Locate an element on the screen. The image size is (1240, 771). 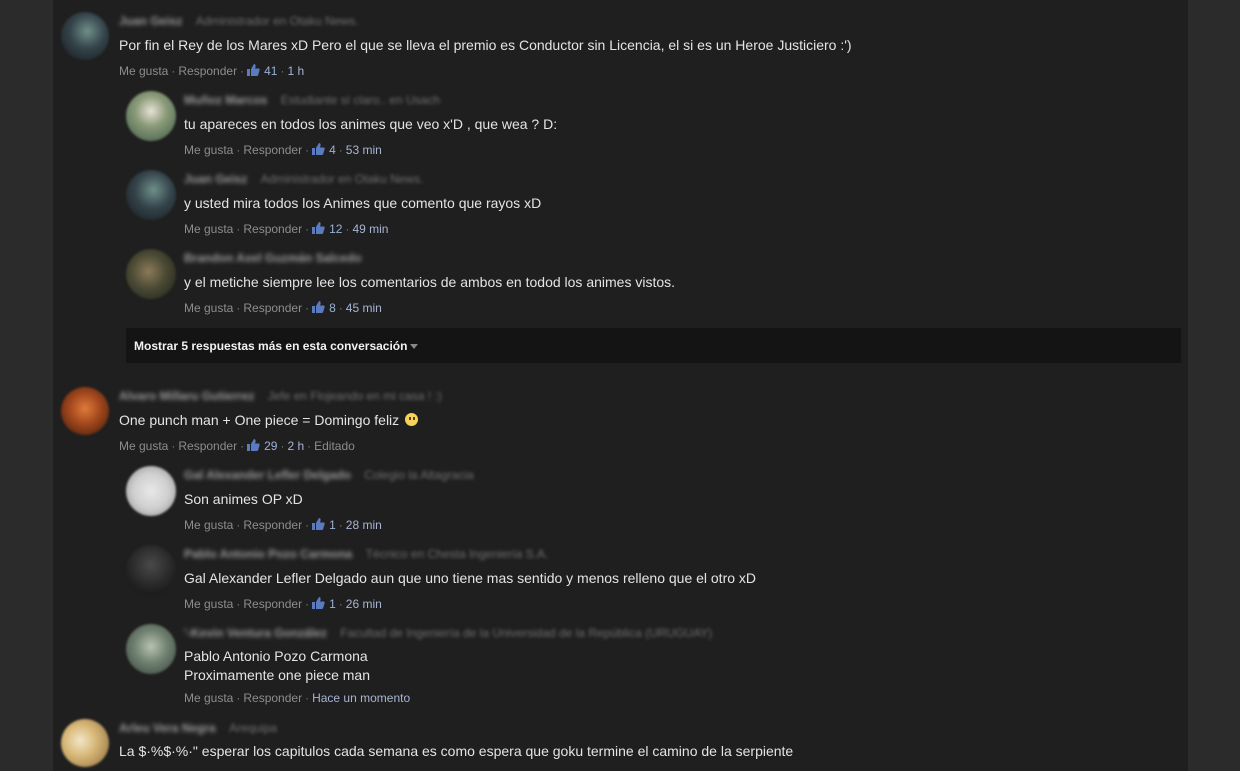
comment-actions: Me gusta · Responder · 12 · 49 min is located at coordinates (286, 229).